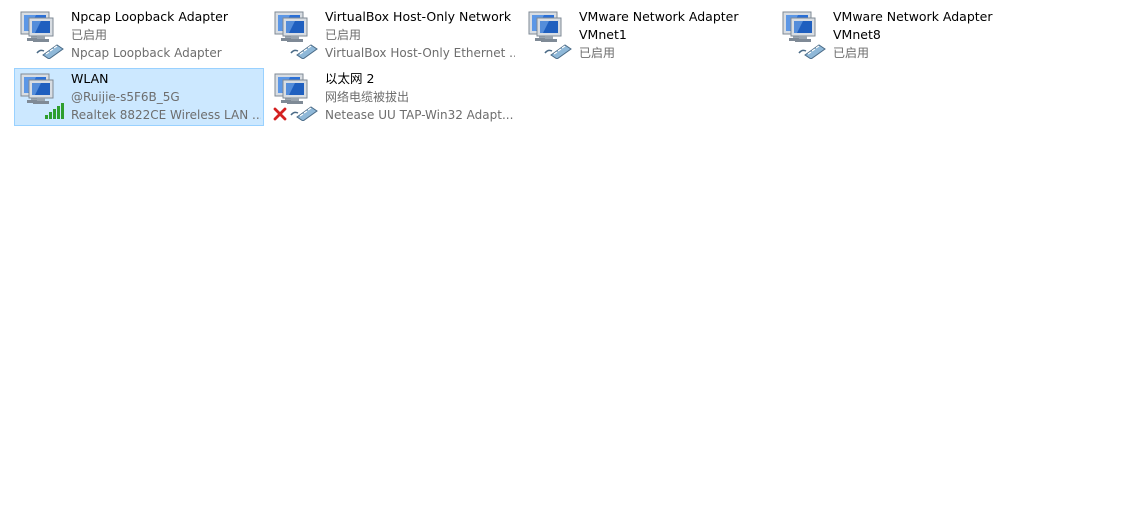 The height and width of the screenshot is (526, 1123). What do you see at coordinates (901, 35) in the screenshot?
I see `adapter-item-vmware-vmnet8: VMware Network Adapter VMnet8 已启用` at bounding box center [901, 35].